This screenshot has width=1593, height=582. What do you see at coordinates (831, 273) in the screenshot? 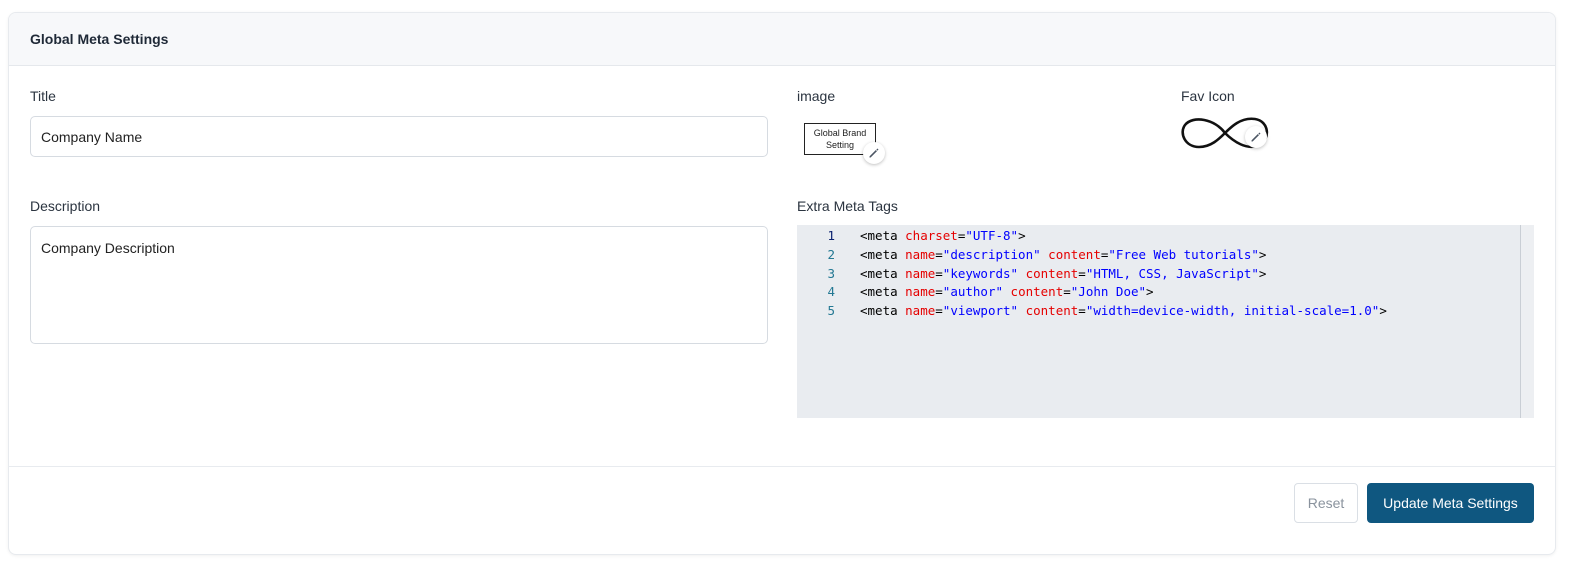
I see `line-number: 3` at bounding box center [831, 273].